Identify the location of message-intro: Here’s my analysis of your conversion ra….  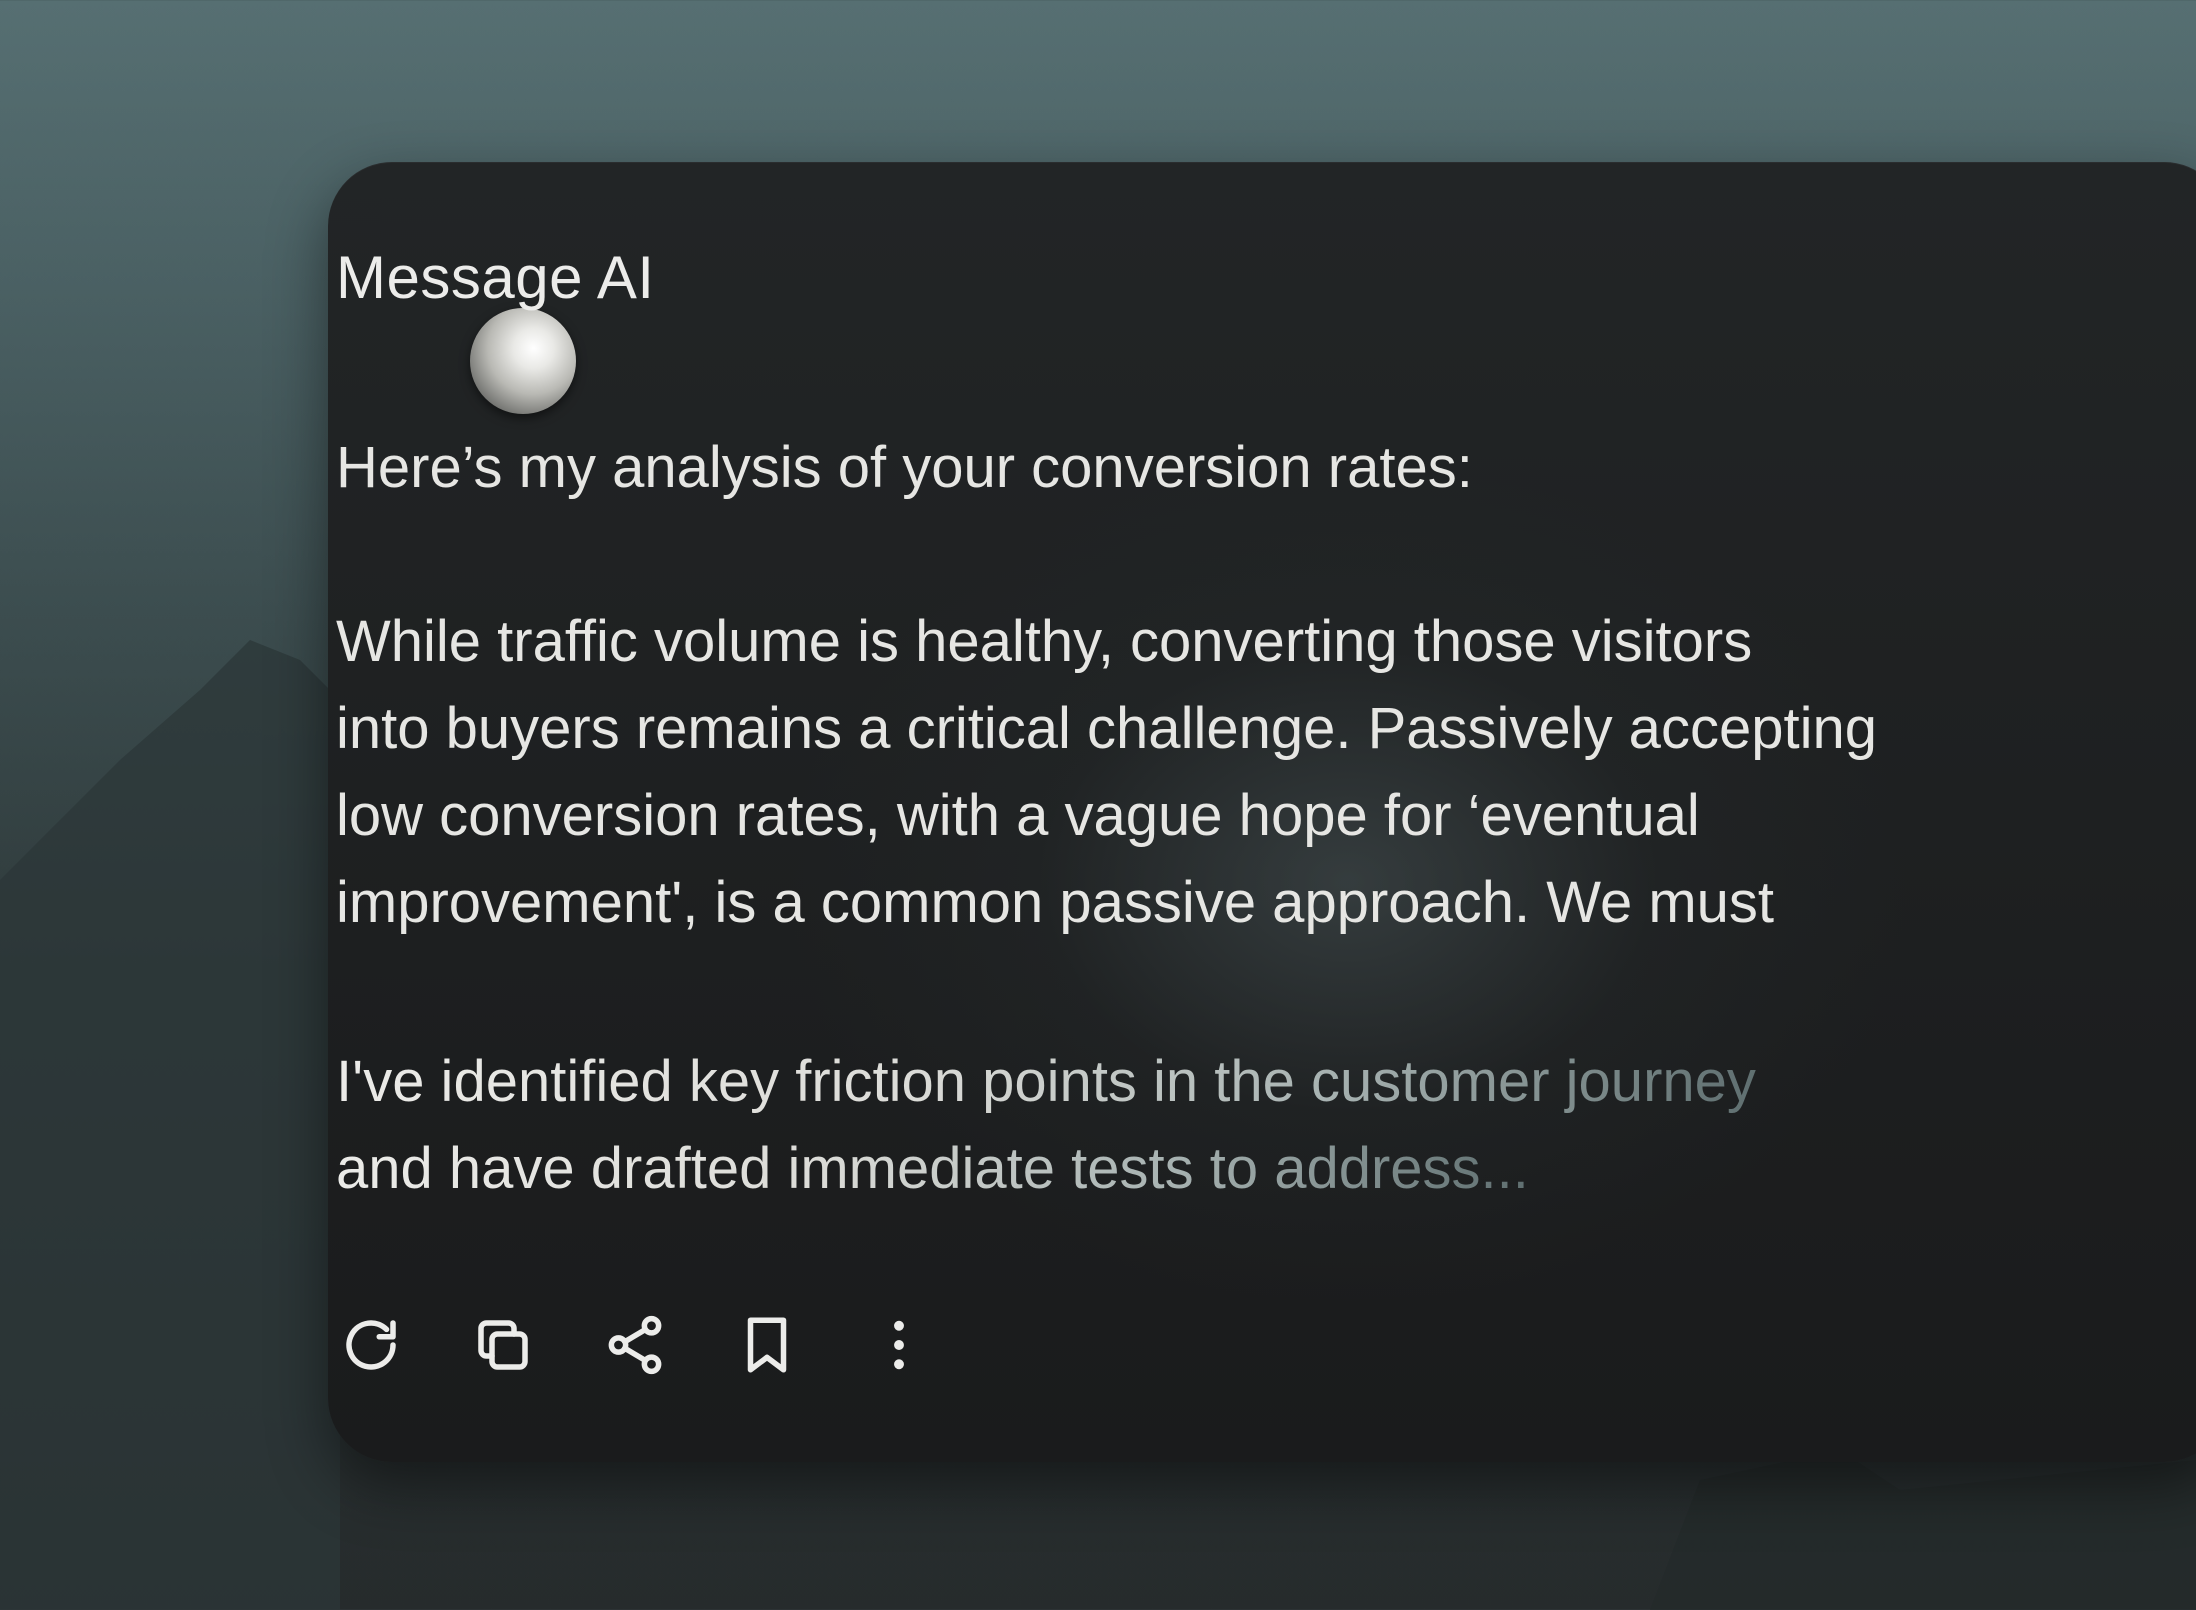
(904, 467).